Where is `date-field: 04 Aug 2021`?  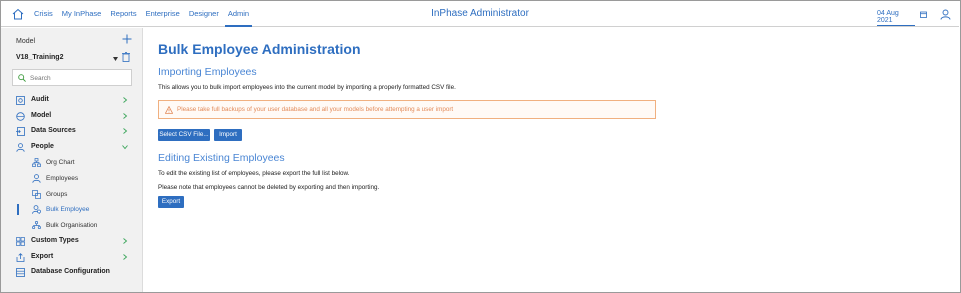 date-field: 04 Aug 2021 is located at coordinates (896, 18).